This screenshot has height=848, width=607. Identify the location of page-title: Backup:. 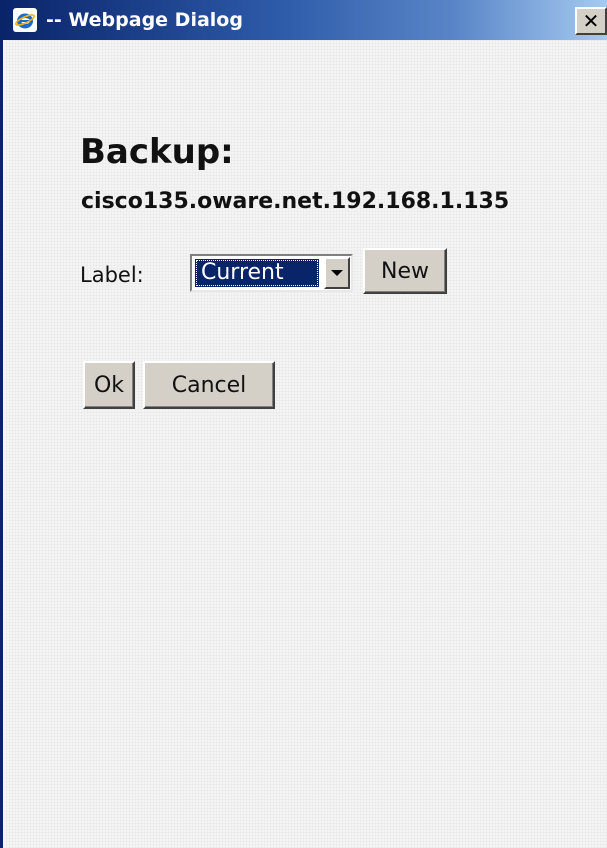
(157, 152).